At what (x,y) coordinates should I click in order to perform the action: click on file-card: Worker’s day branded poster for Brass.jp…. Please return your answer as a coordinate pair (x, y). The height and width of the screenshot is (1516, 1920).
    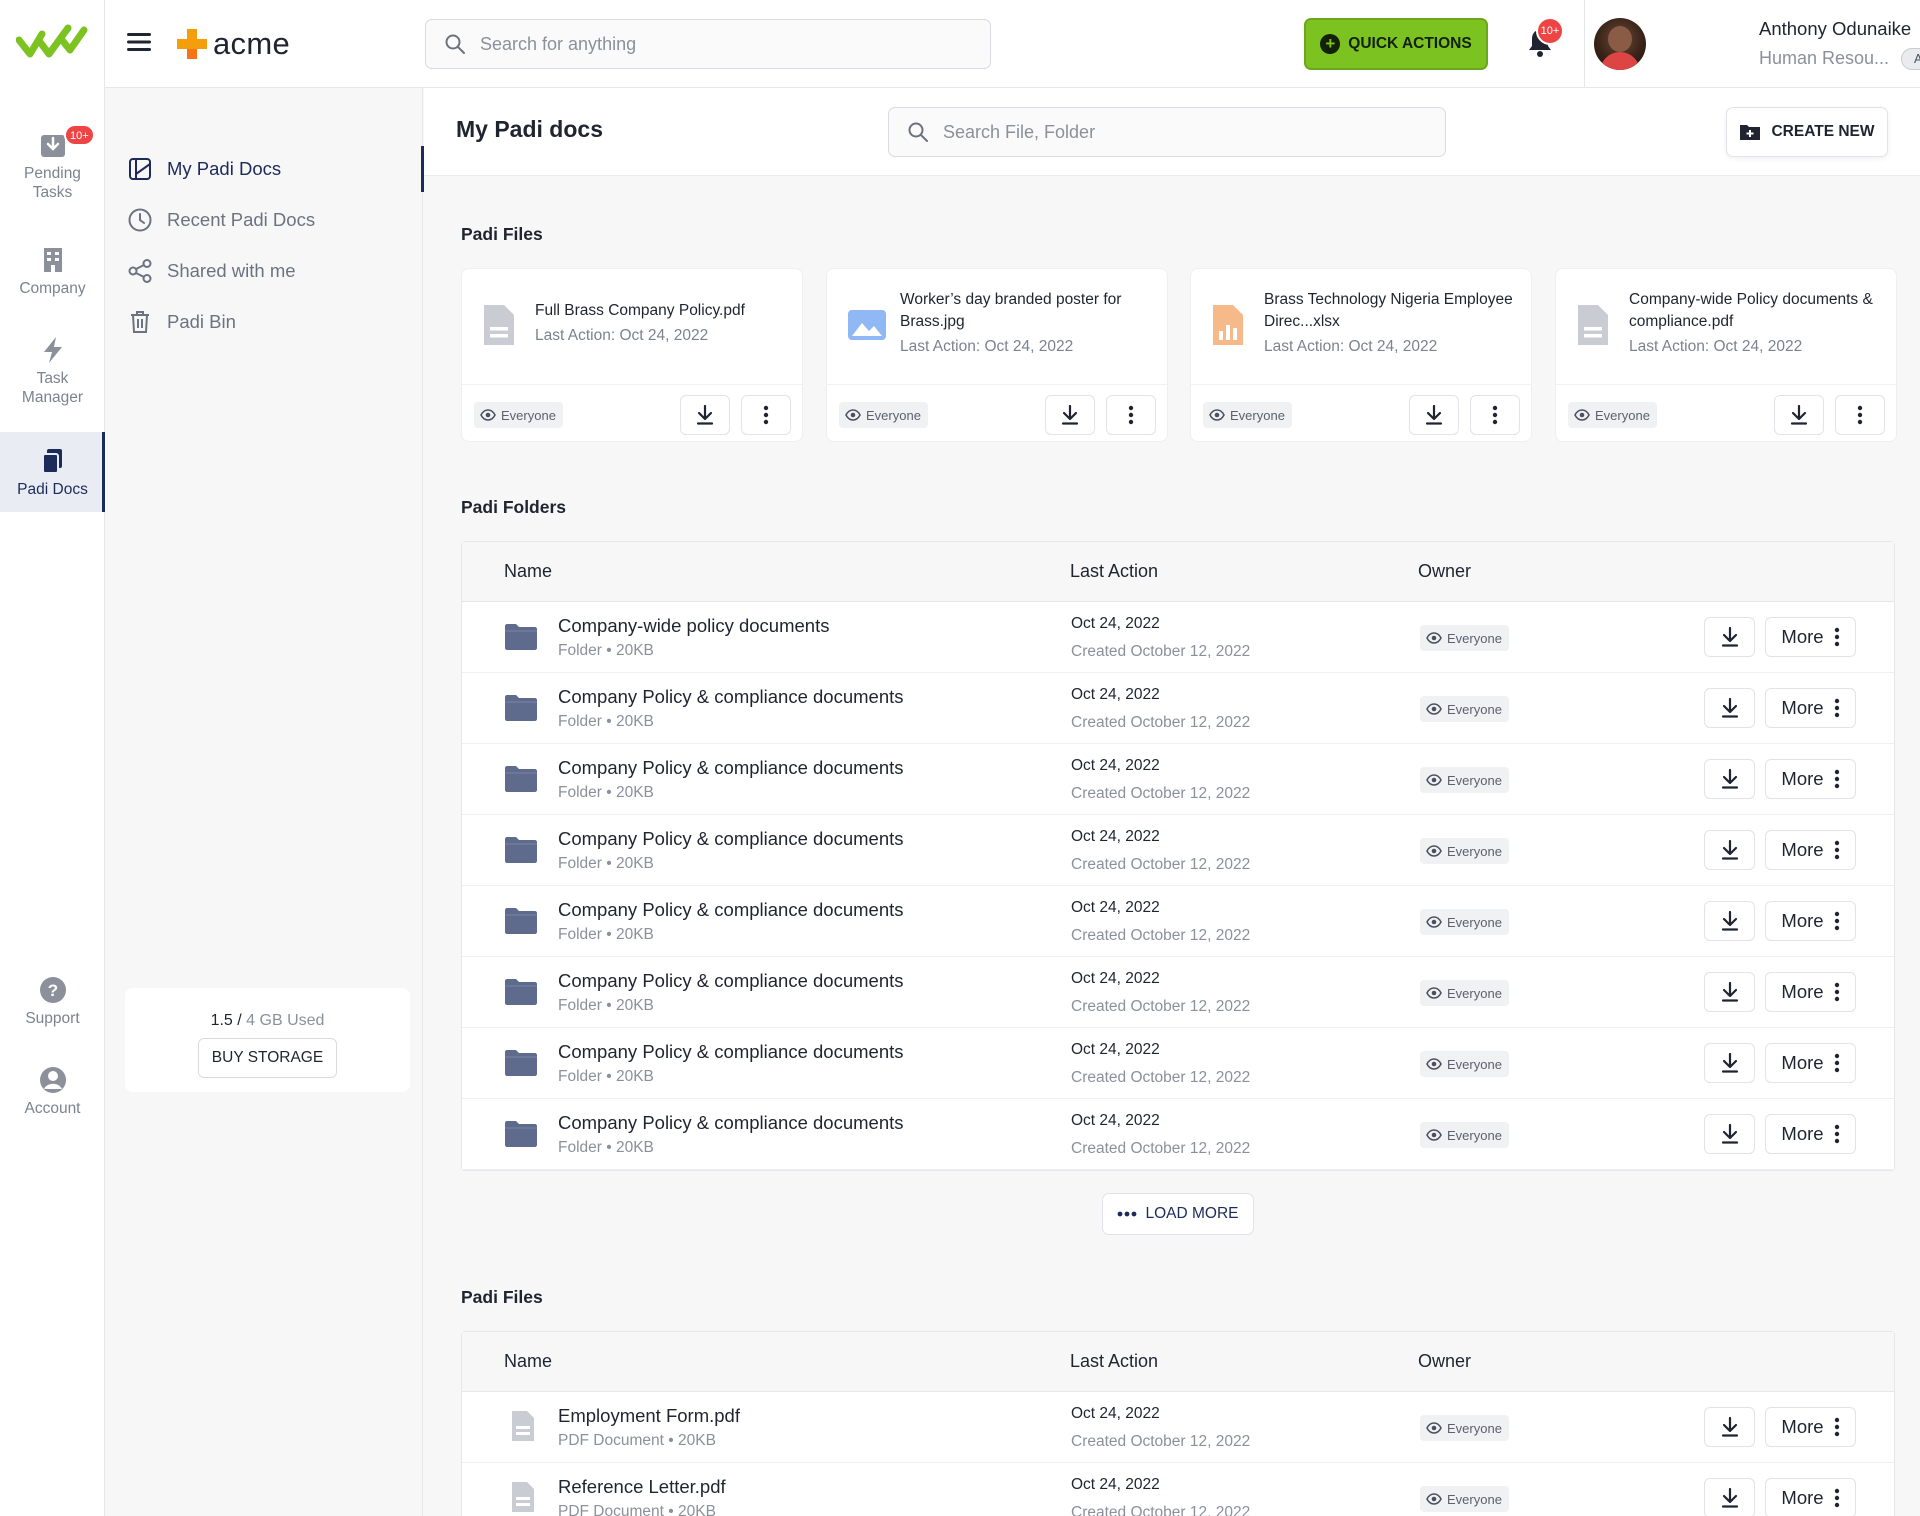
    Looking at the image, I should click on (997, 355).